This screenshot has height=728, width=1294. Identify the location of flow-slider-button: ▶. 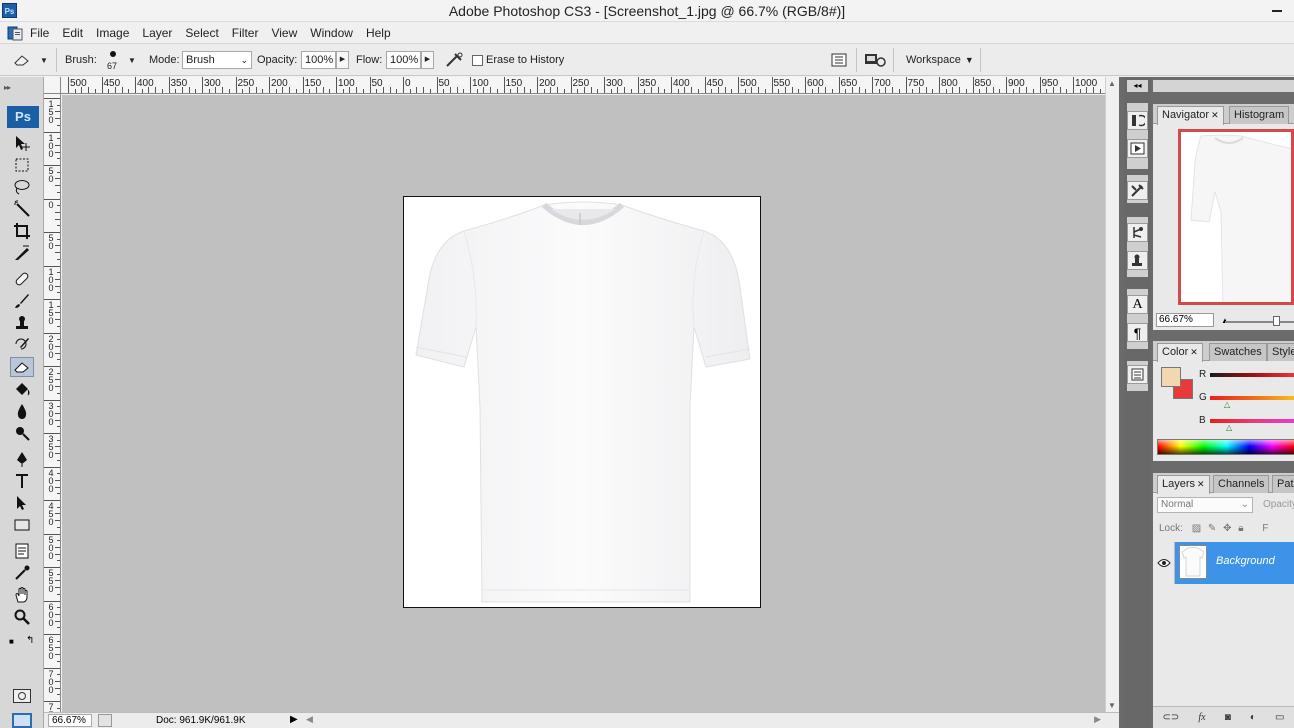
(427, 60).